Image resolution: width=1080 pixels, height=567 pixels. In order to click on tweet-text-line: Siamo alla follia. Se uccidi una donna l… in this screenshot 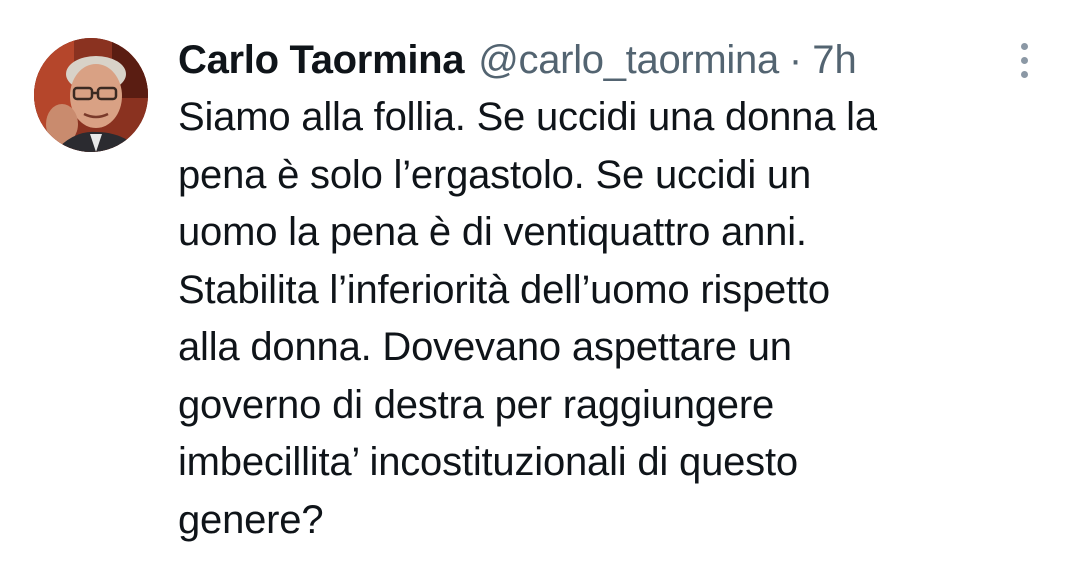, I will do `click(527, 117)`.